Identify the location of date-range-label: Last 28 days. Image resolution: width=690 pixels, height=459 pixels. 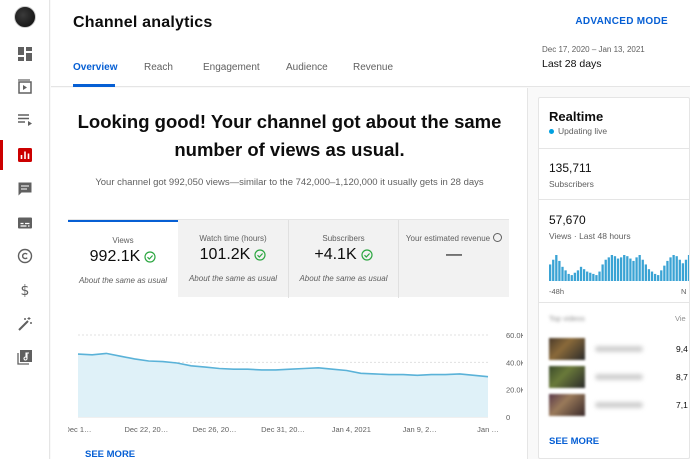
(572, 64).